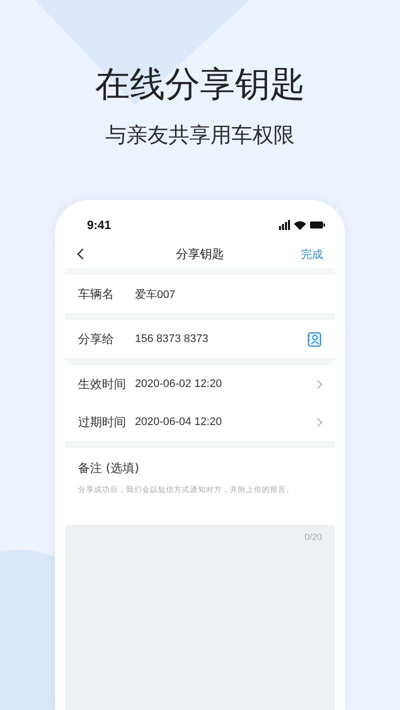 This screenshot has height=710, width=400. Describe the element at coordinates (312, 254) in the screenshot. I see `done-button: 完成` at that location.